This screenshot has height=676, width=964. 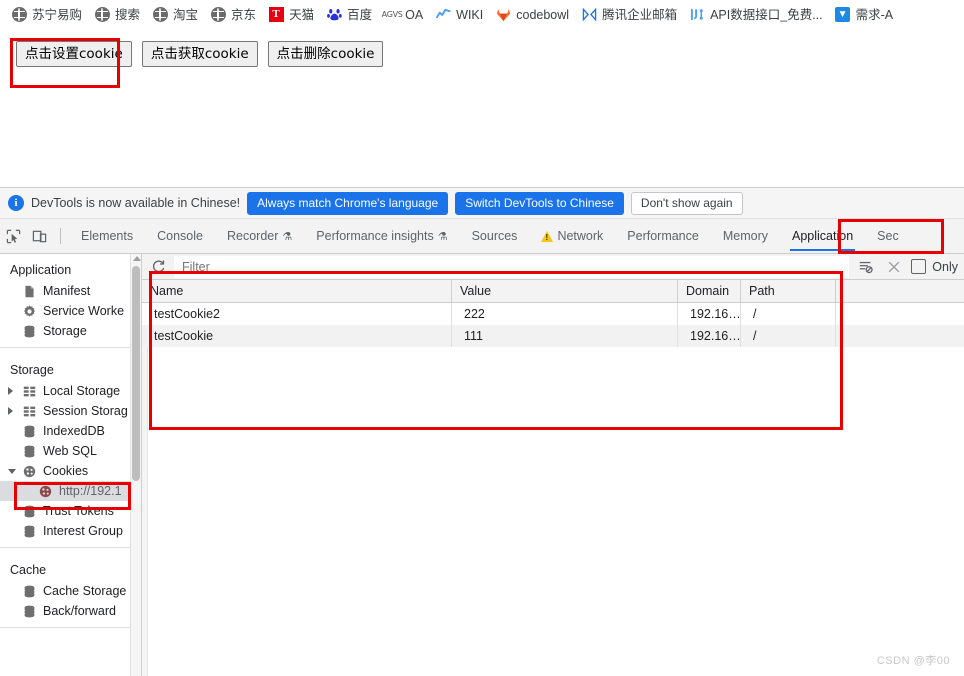 I want to click on bookmark-label: 京东, so click(x=244, y=14).